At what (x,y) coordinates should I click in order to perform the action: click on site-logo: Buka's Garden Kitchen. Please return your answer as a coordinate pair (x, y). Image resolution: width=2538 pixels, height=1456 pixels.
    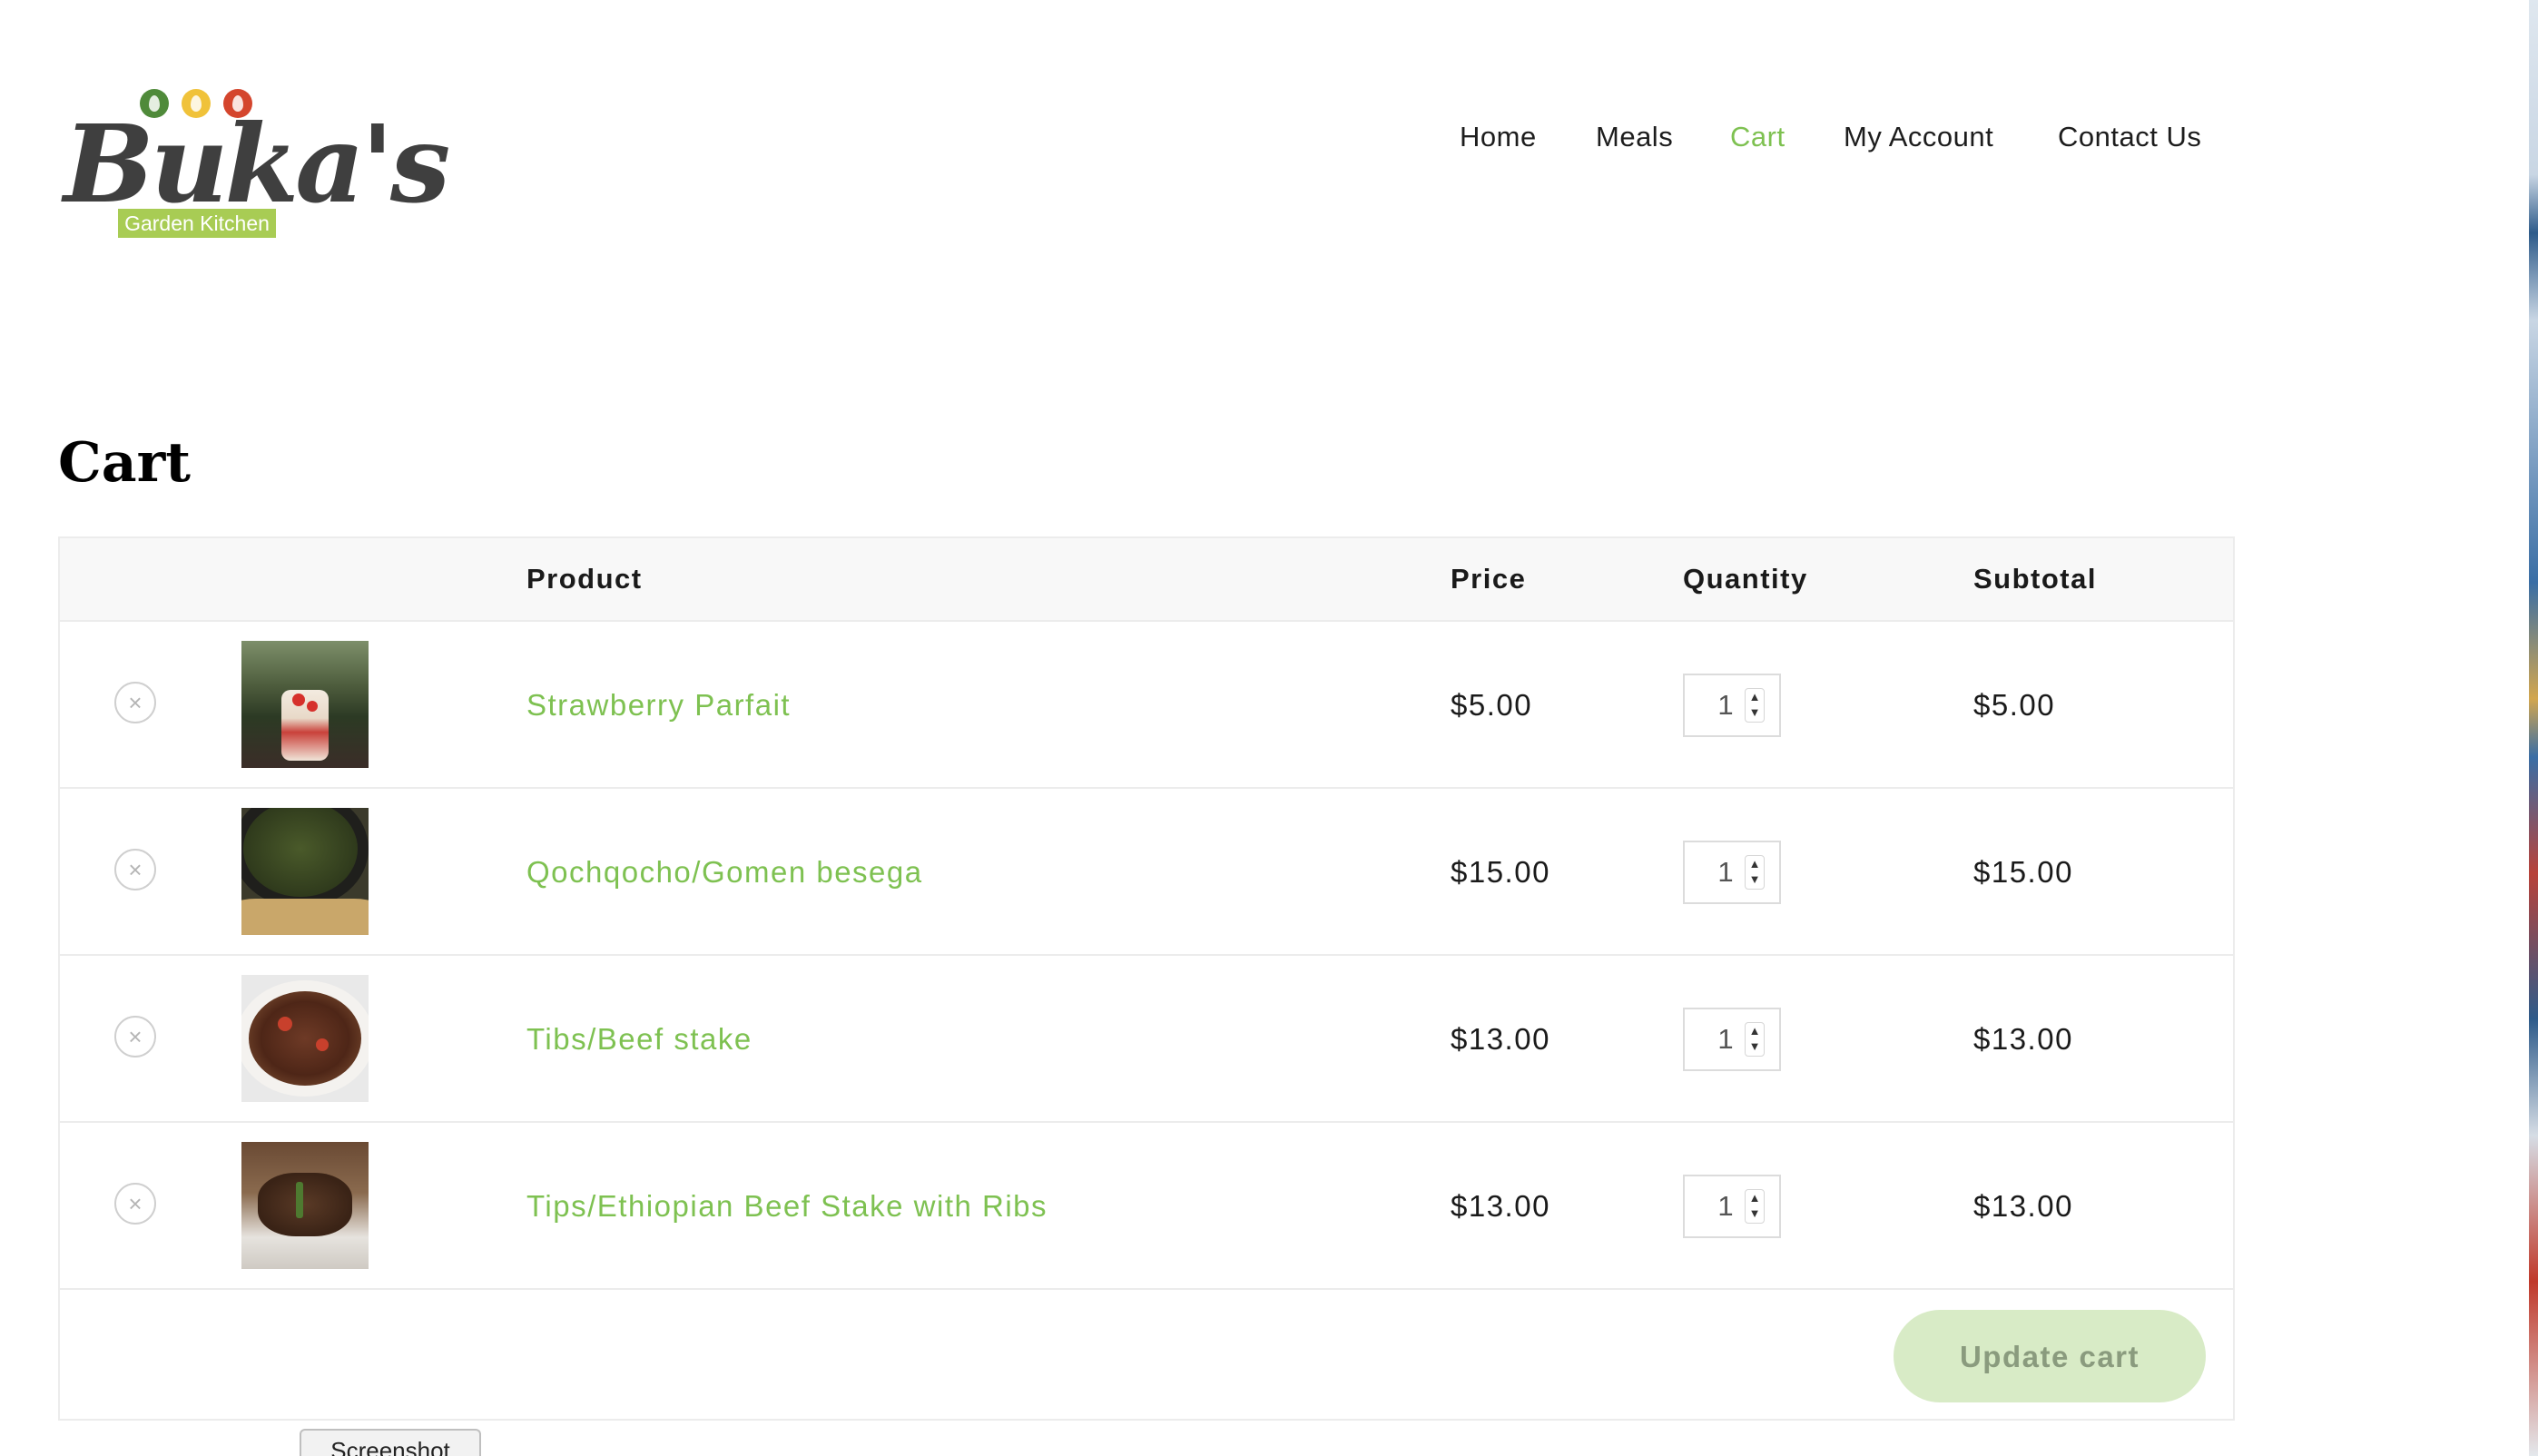
    Looking at the image, I should click on (257, 165).